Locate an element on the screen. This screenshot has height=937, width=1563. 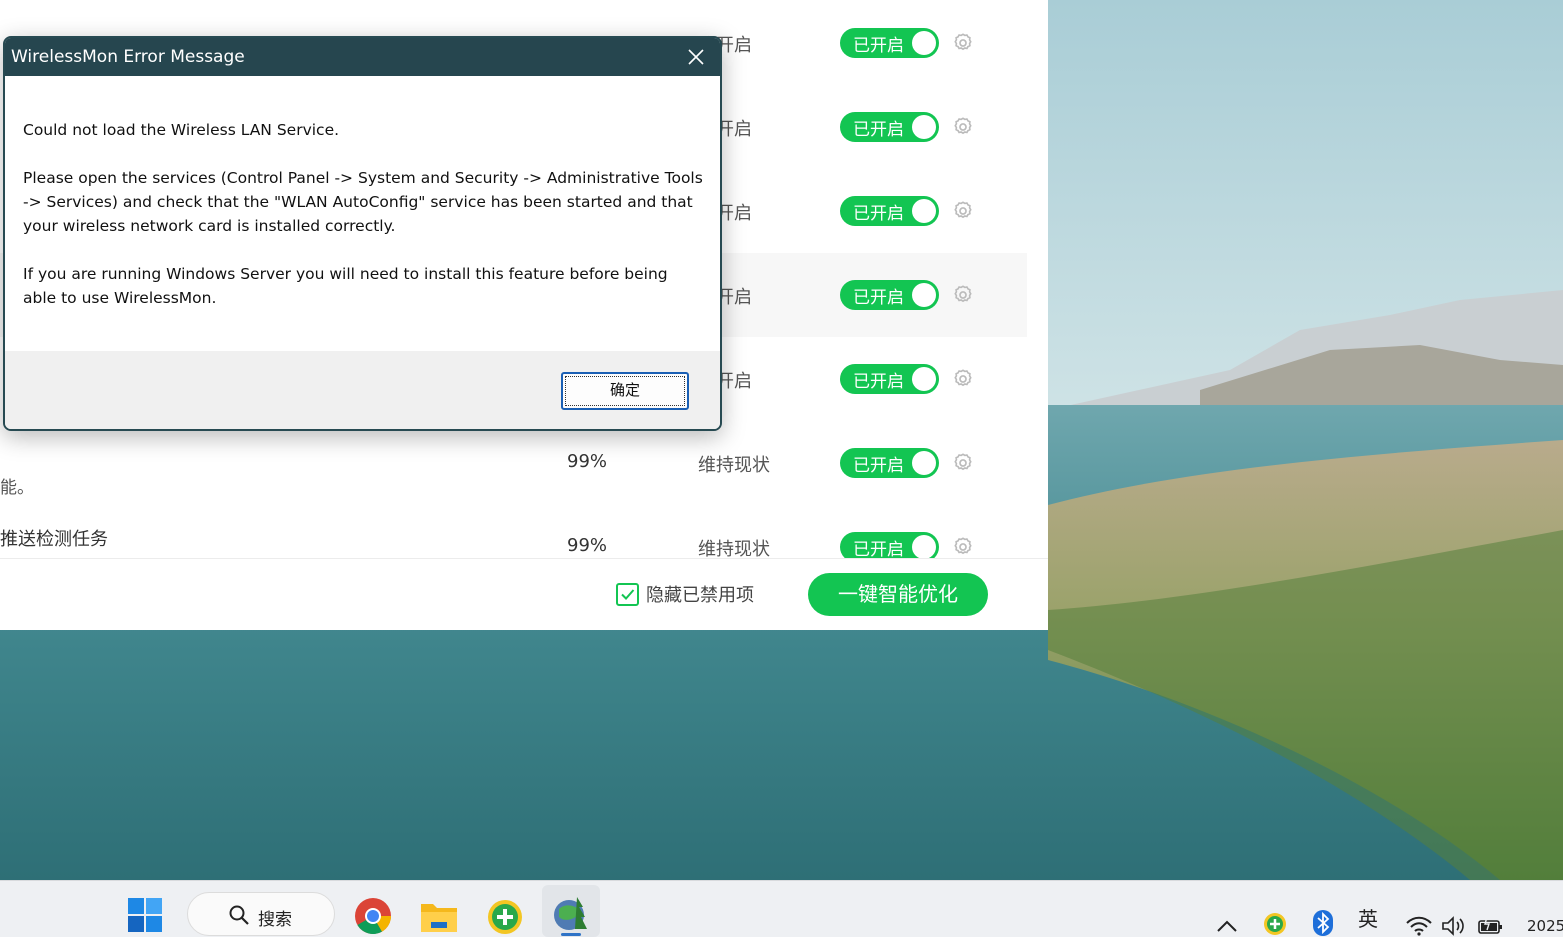
search-icon is located at coordinates (239, 915).